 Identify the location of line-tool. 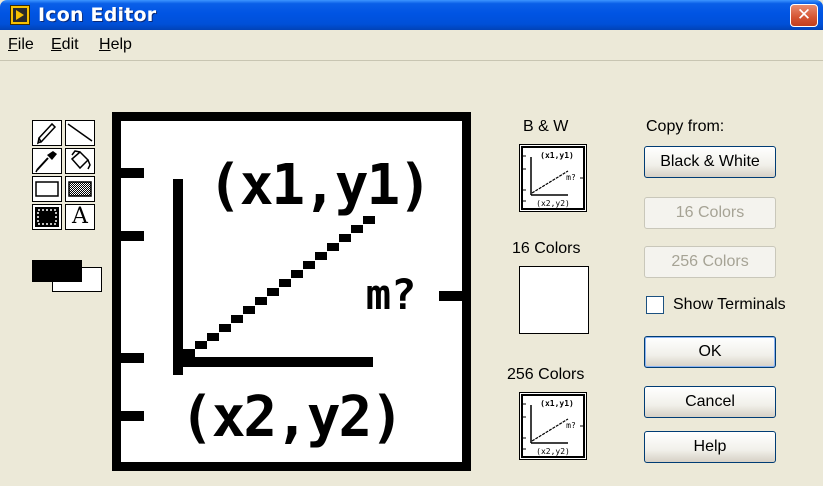
(80, 133).